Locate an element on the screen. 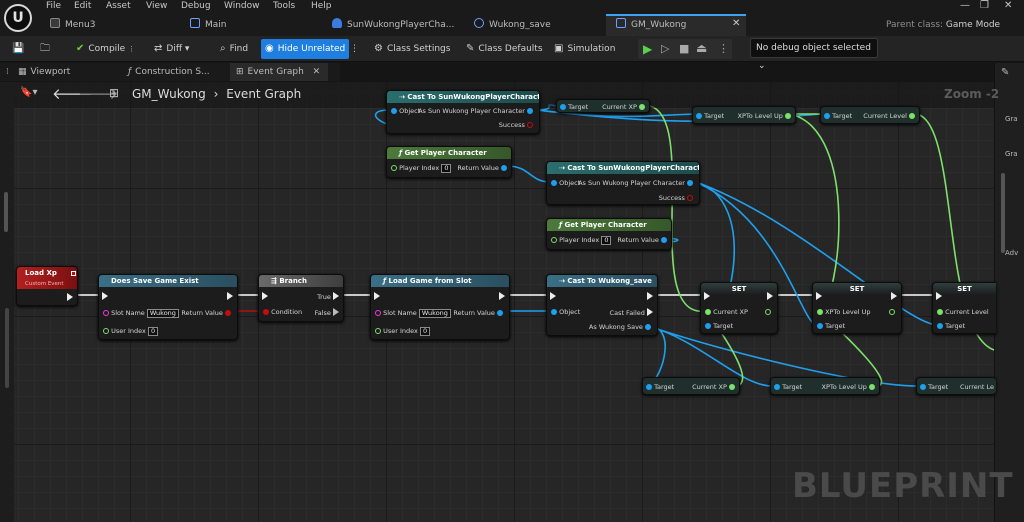  node-get-xp-to-level-up-bottom: Target XPTo Level Up is located at coordinates (825, 386).